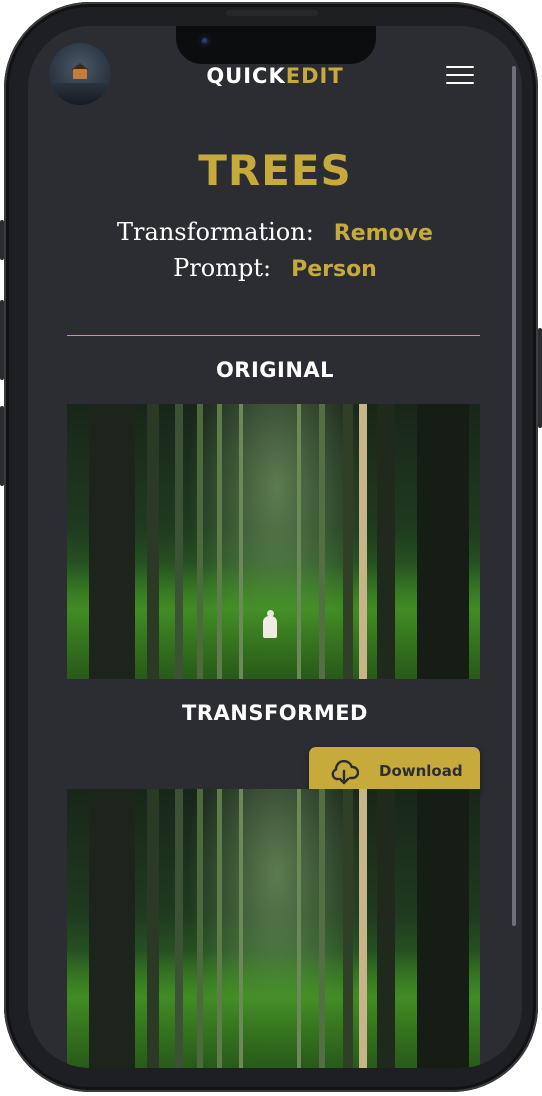 The image size is (542, 1096). I want to click on transformed-heading: TRANSFORMED, so click(275, 713).